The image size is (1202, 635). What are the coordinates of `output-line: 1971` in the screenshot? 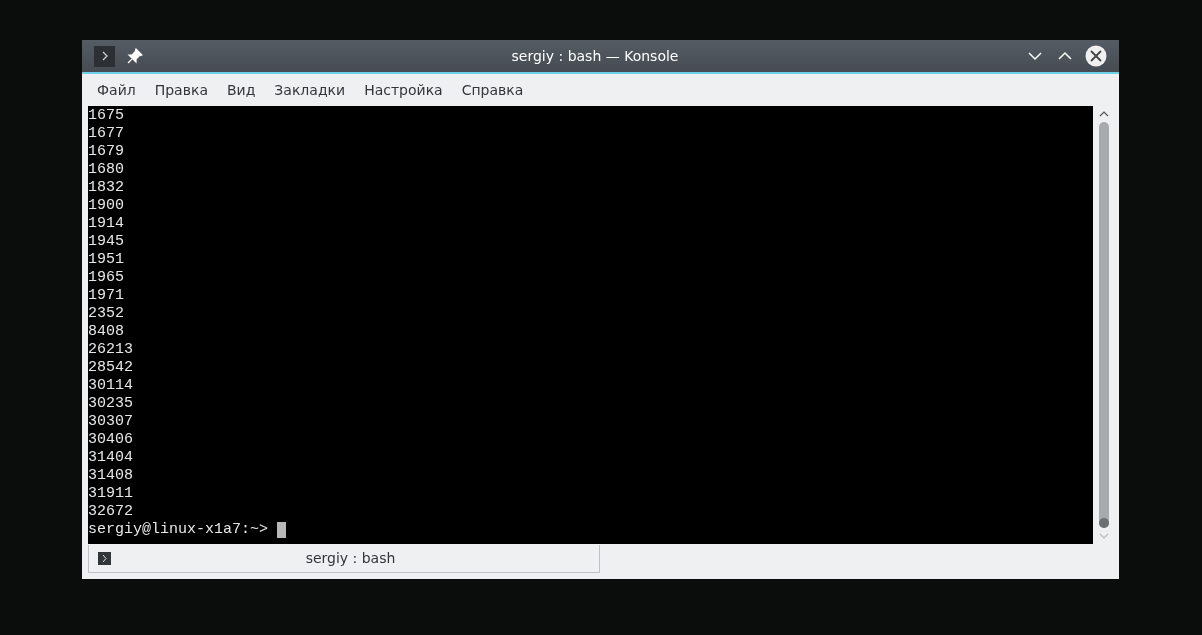 It's located at (106, 296).